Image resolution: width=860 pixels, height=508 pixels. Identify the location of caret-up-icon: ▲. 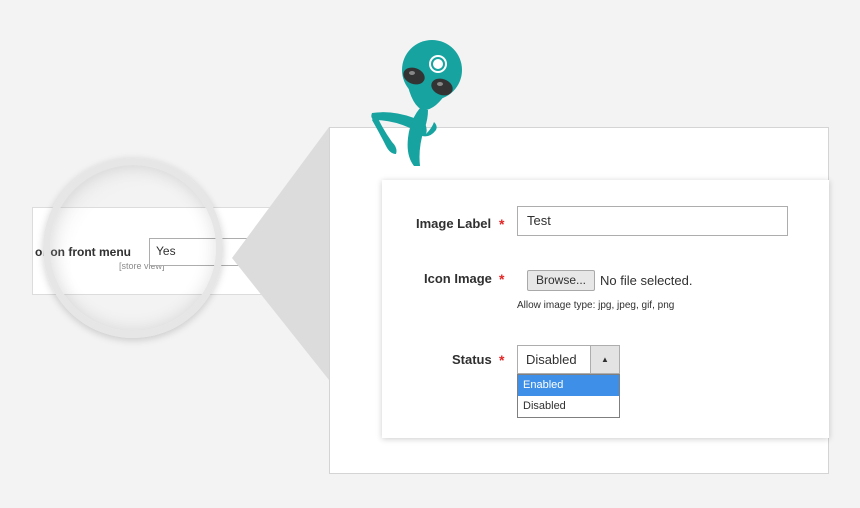
(604, 359).